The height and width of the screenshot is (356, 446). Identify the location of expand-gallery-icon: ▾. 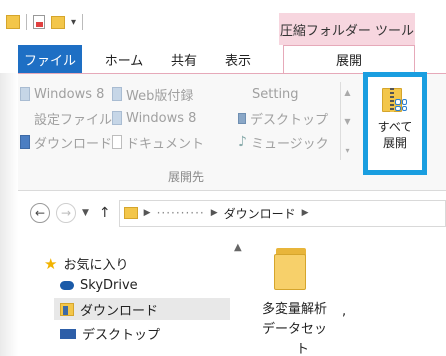
(347, 150).